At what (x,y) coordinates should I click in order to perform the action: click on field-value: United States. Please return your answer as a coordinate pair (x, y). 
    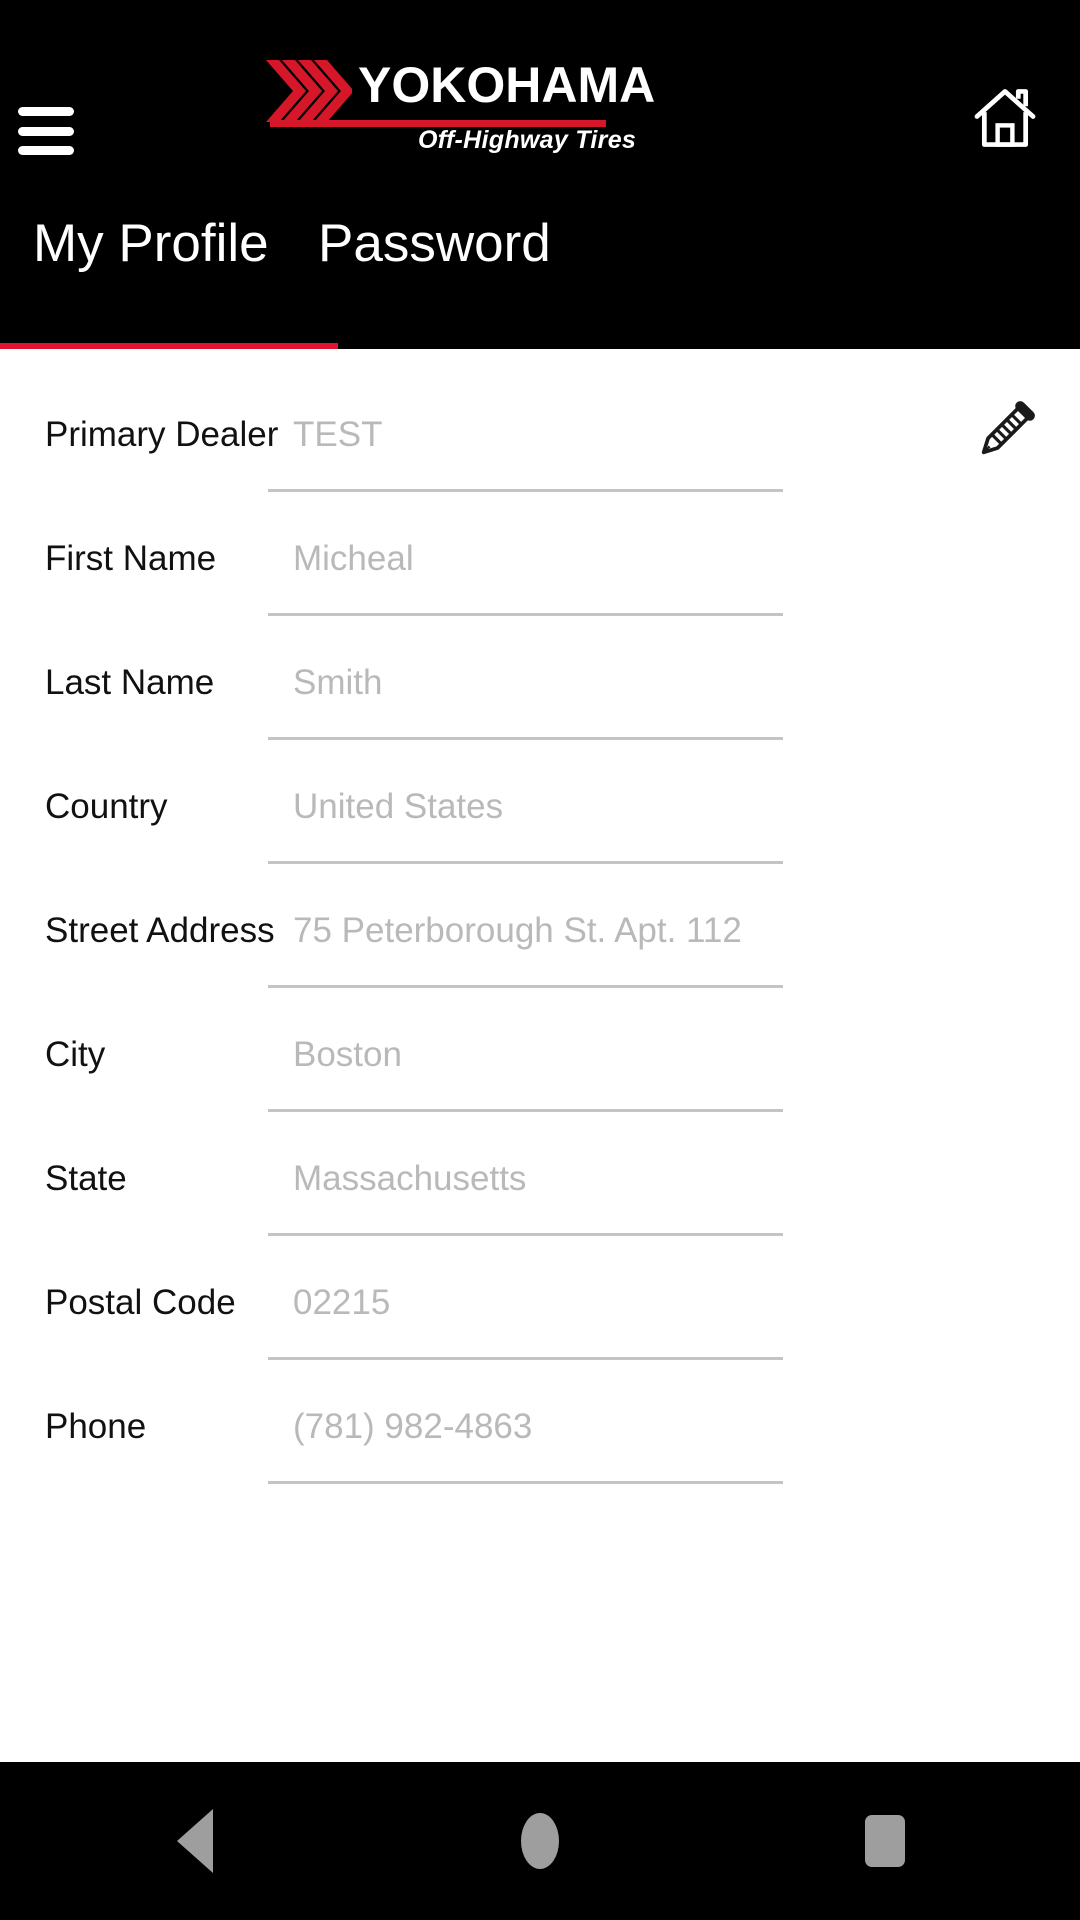
    Looking at the image, I should click on (398, 807).